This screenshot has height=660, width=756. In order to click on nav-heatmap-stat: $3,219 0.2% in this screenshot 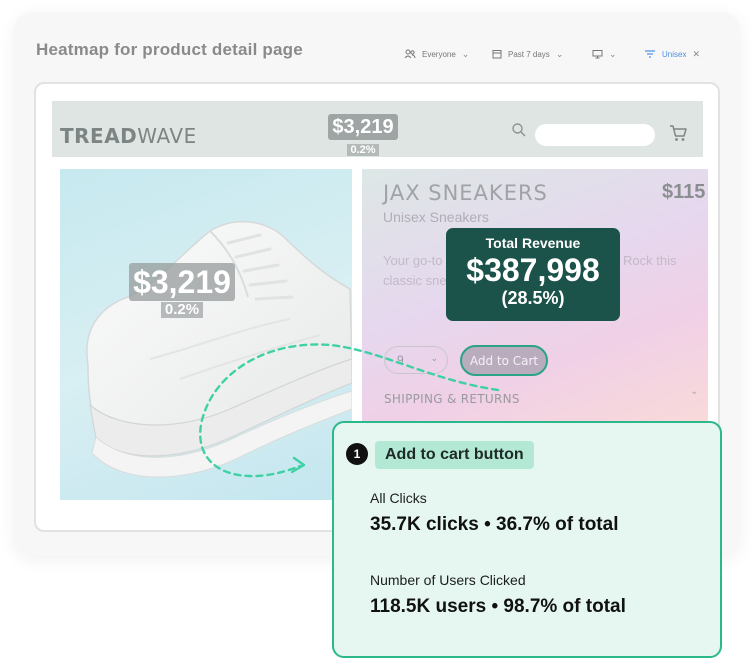, I will do `click(363, 136)`.